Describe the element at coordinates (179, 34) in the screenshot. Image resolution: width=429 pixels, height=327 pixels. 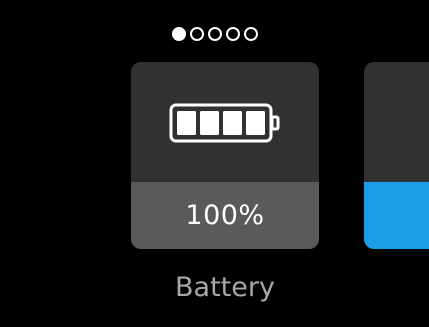
I see `page-dot-1-active` at that location.